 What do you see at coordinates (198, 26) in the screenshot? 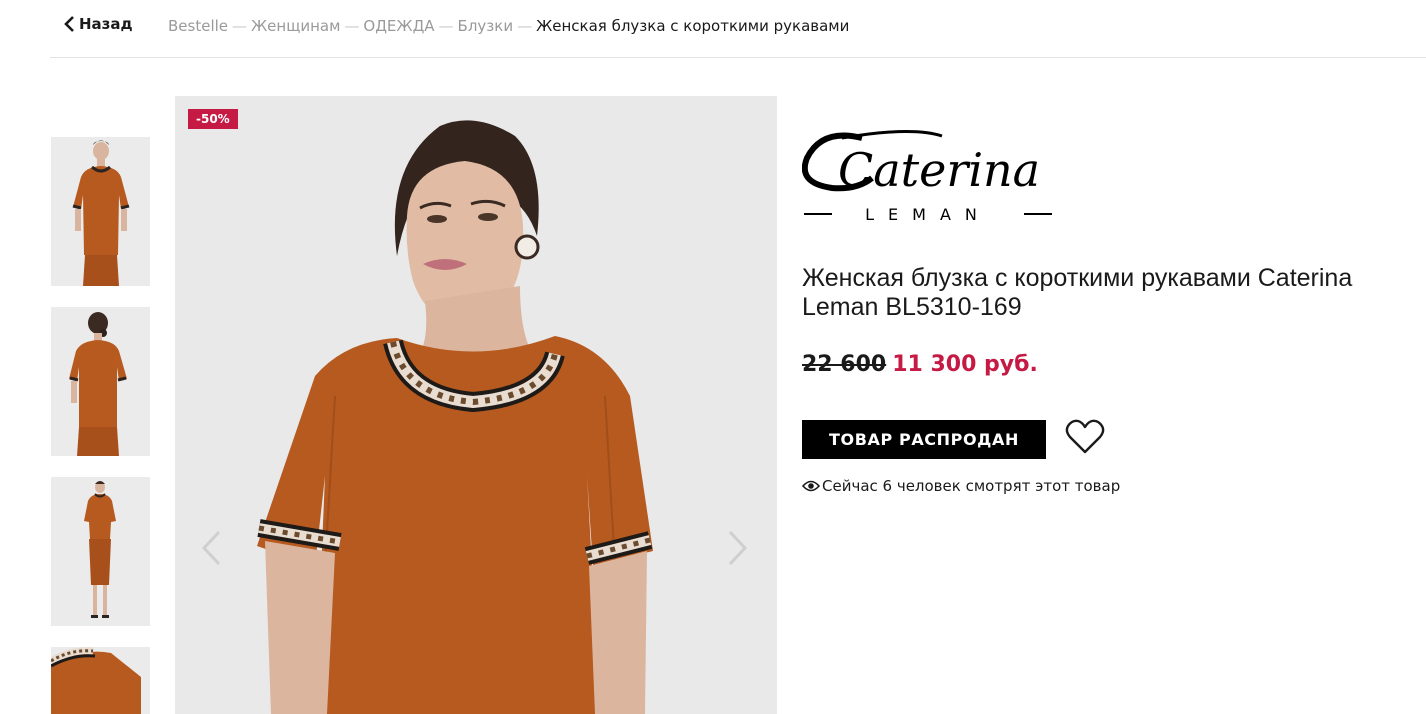
I see `breadcrumb-item-bestelle: Bestelle` at bounding box center [198, 26].